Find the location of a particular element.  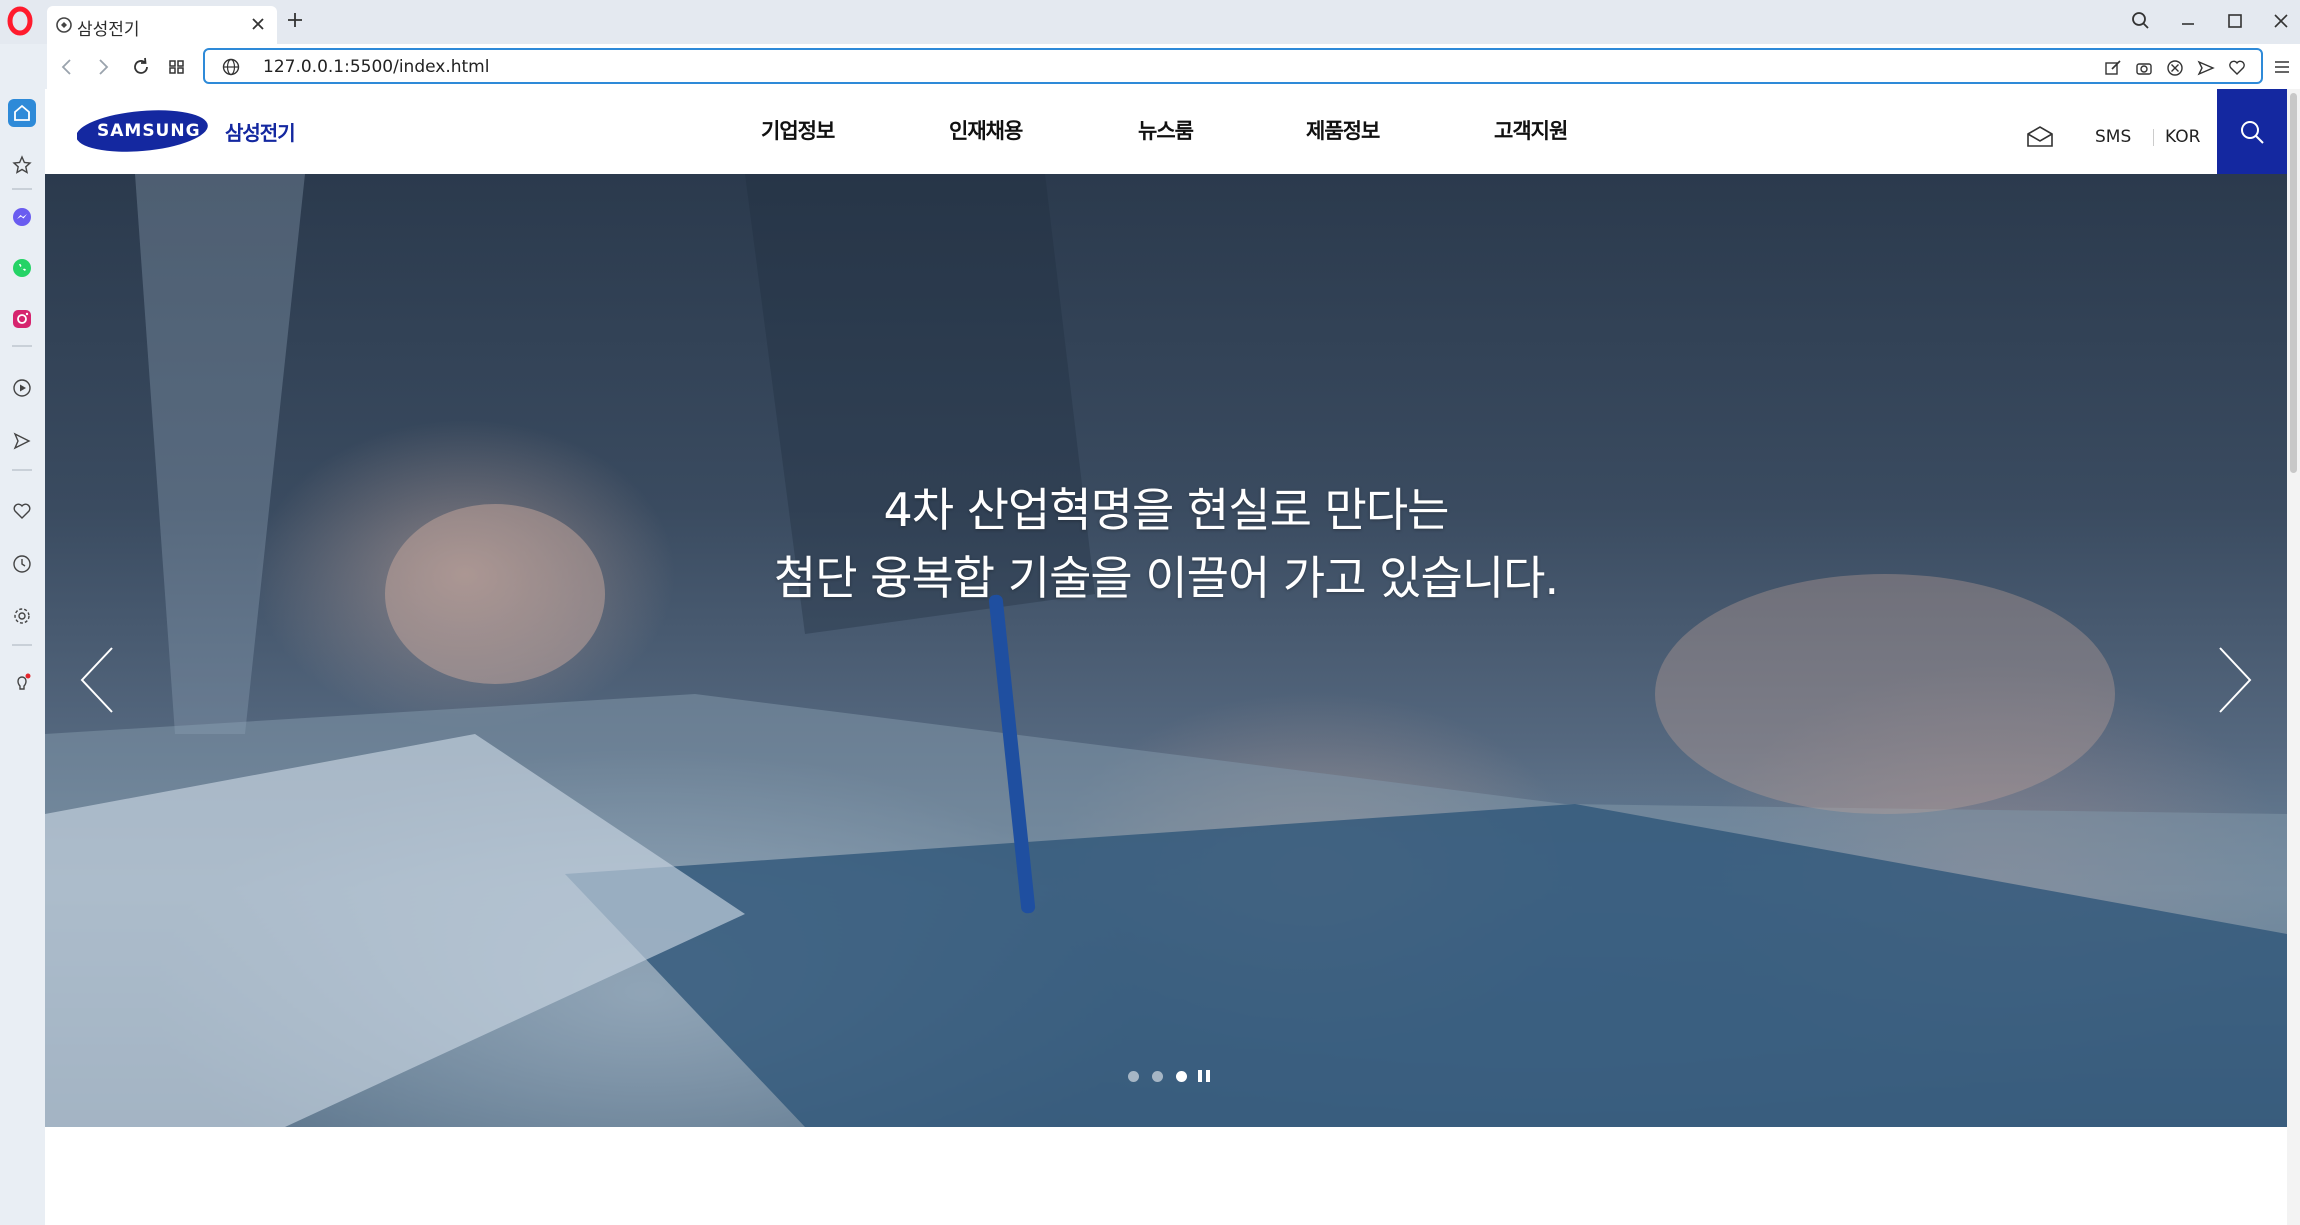

instagram-icon is located at coordinates (22, 319).